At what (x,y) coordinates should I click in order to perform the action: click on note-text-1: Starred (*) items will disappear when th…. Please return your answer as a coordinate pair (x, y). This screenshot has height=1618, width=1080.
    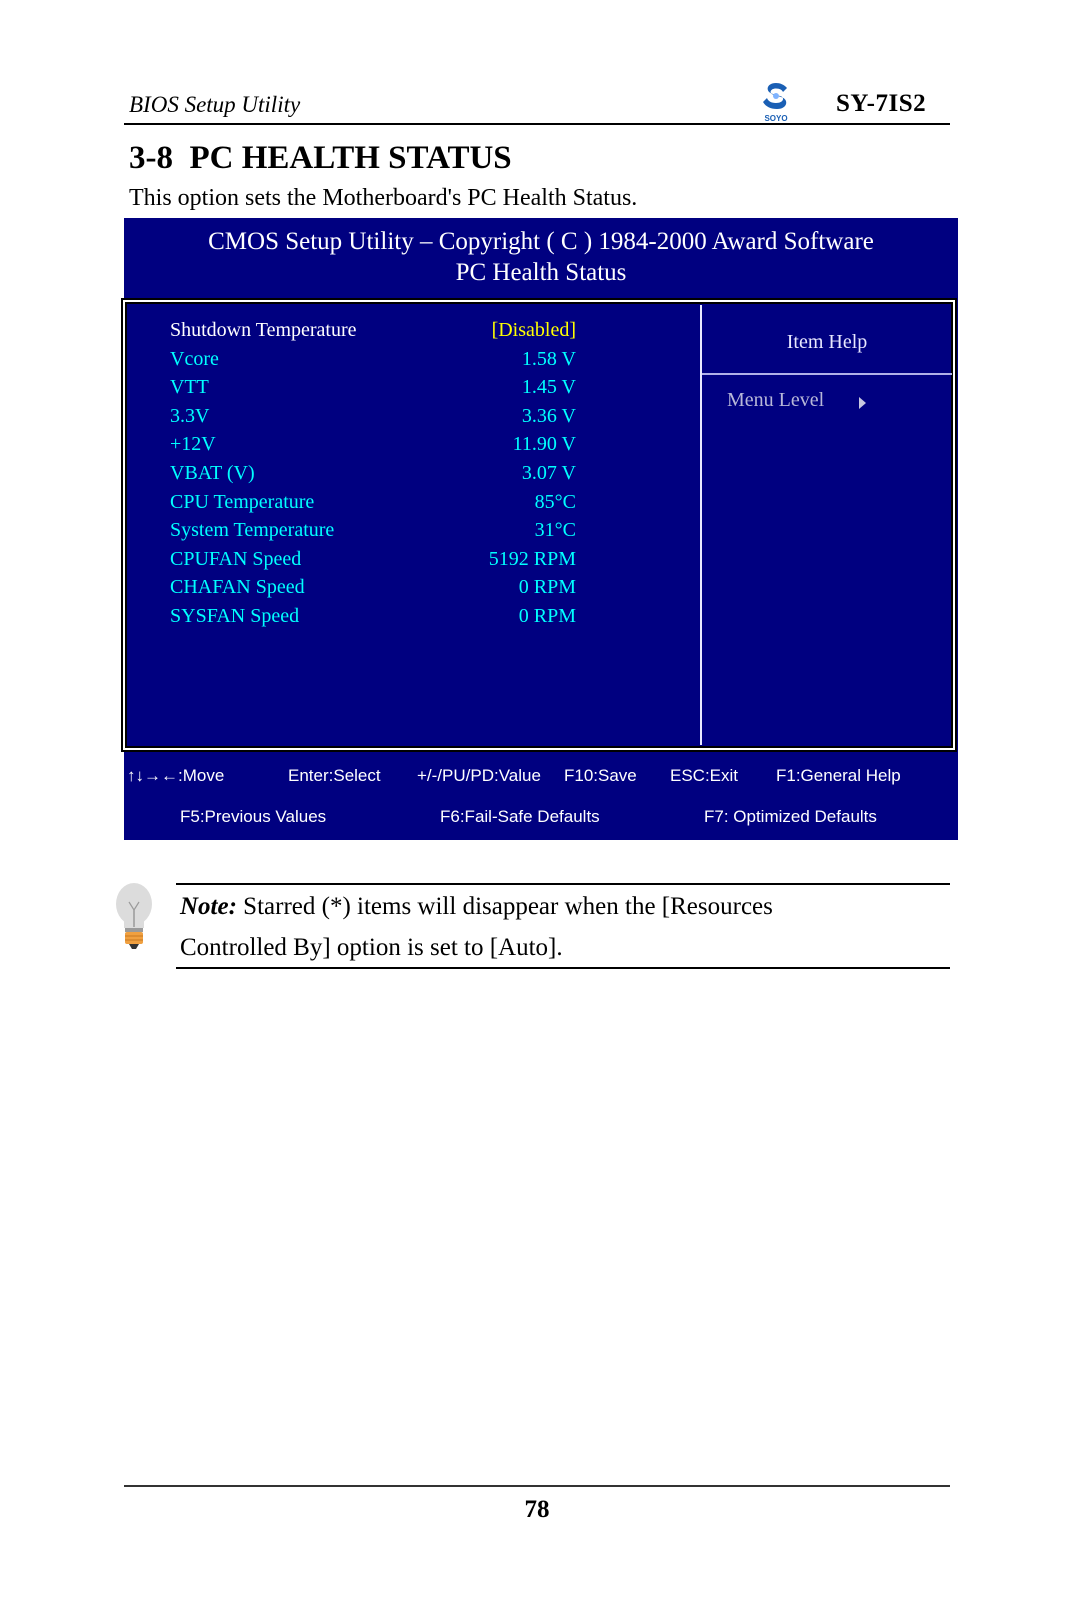
    Looking at the image, I should click on (504, 906).